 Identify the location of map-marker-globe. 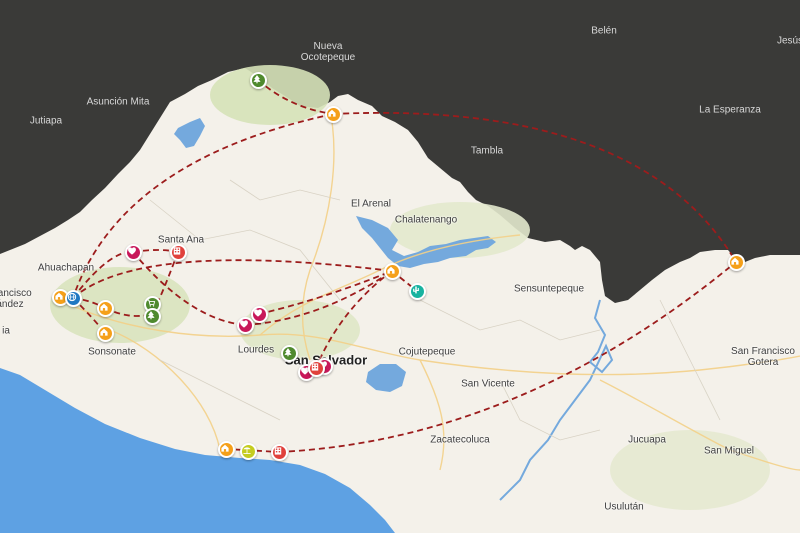
(73, 298).